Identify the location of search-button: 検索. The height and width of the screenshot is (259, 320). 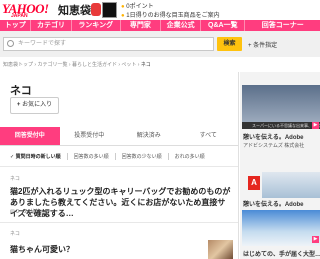
(229, 44).